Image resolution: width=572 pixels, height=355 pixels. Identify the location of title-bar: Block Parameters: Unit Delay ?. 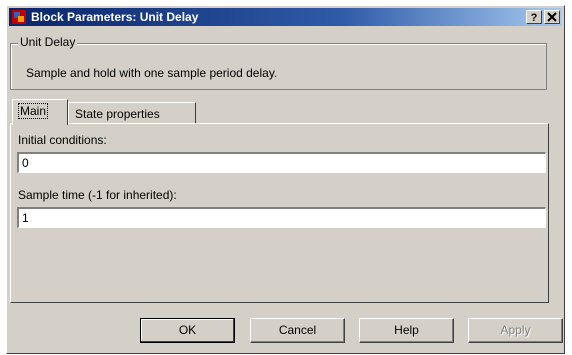
(285, 17).